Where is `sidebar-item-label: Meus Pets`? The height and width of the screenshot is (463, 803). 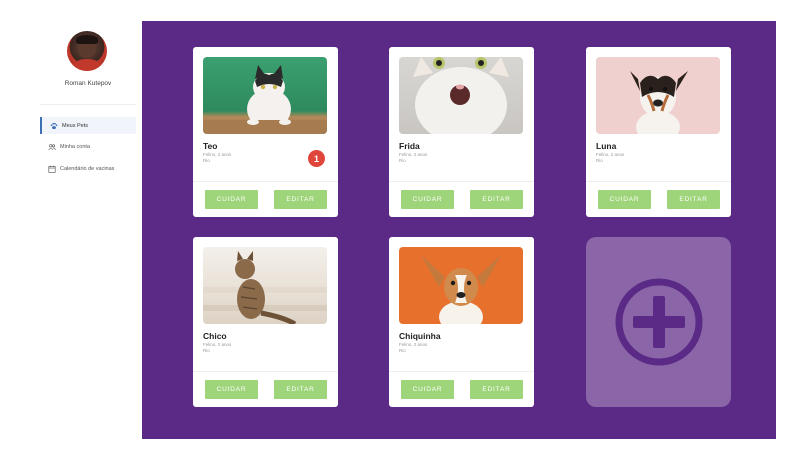
sidebar-item-label: Meus Pets is located at coordinates (75, 125).